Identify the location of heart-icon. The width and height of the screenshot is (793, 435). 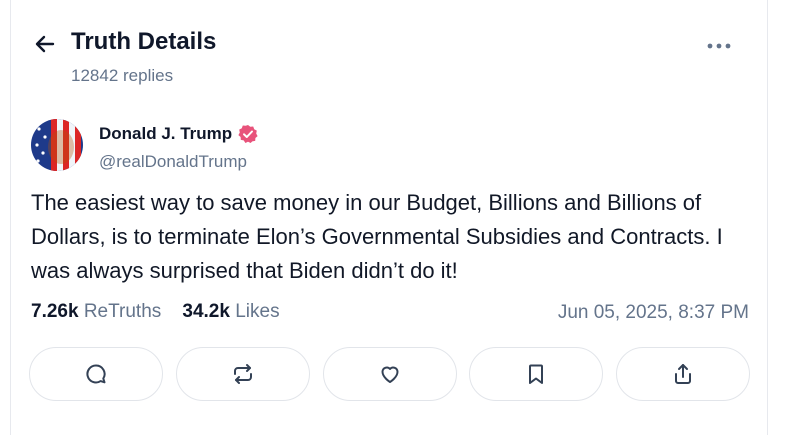
(390, 374).